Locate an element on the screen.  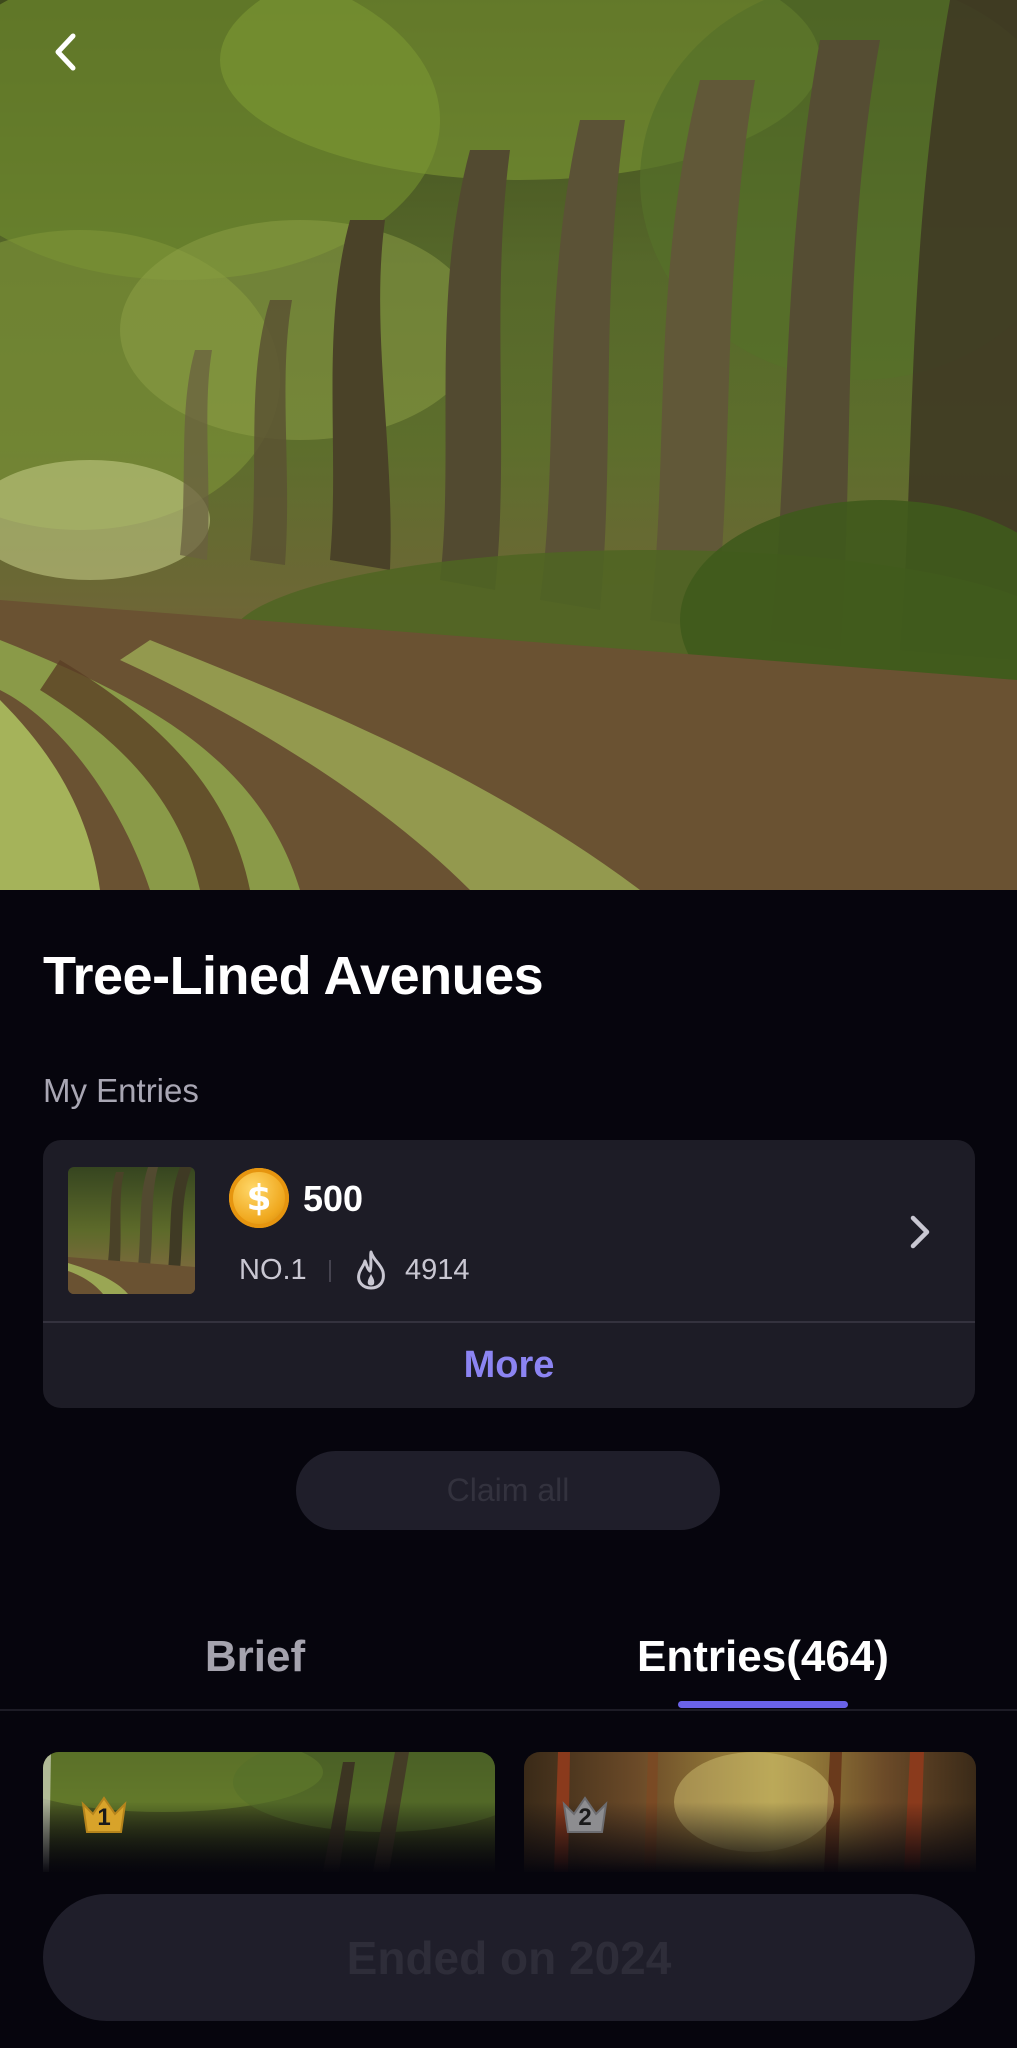
gold-crown-icon: 1 is located at coordinates (104, 1814).